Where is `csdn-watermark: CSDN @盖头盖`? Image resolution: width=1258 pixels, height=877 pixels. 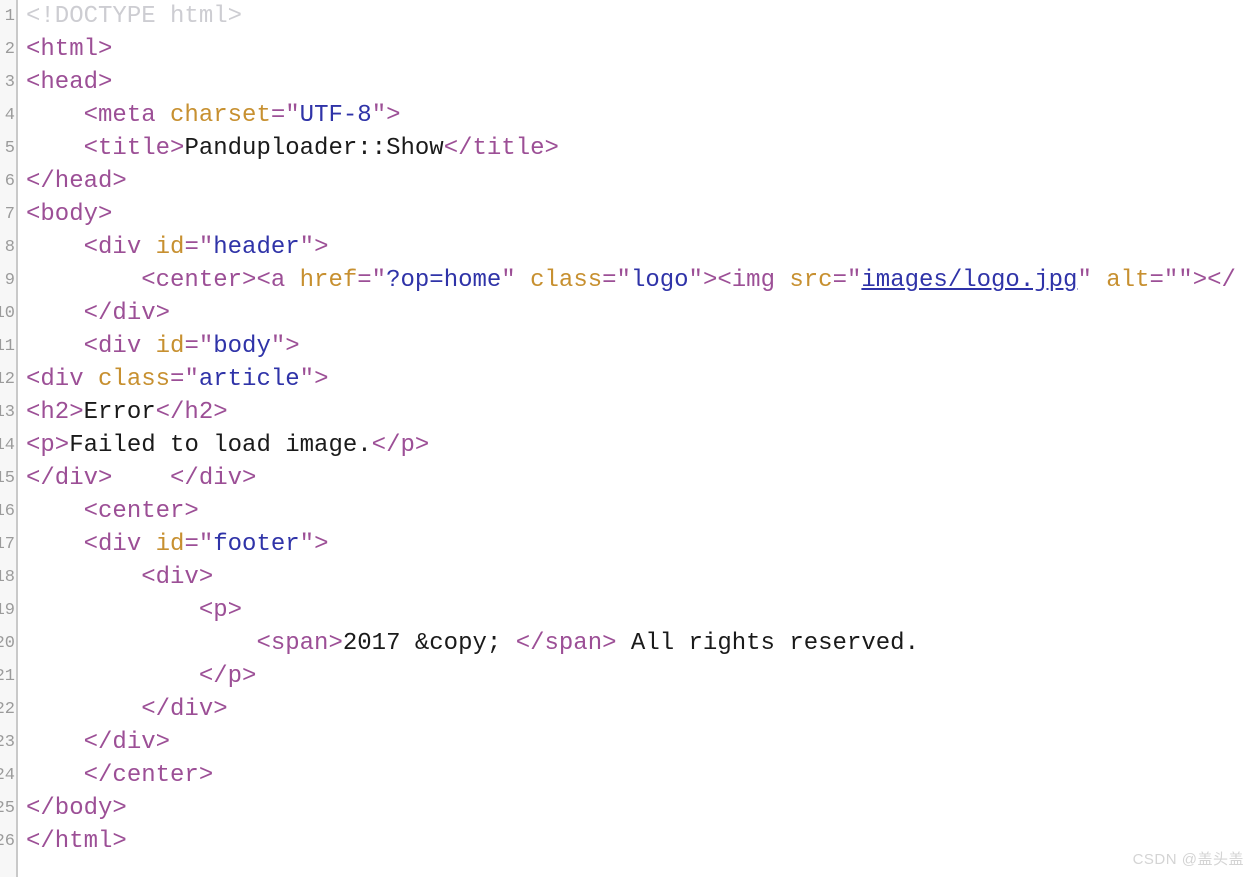
csdn-watermark: CSDN @盖头盖 is located at coordinates (1188, 859).